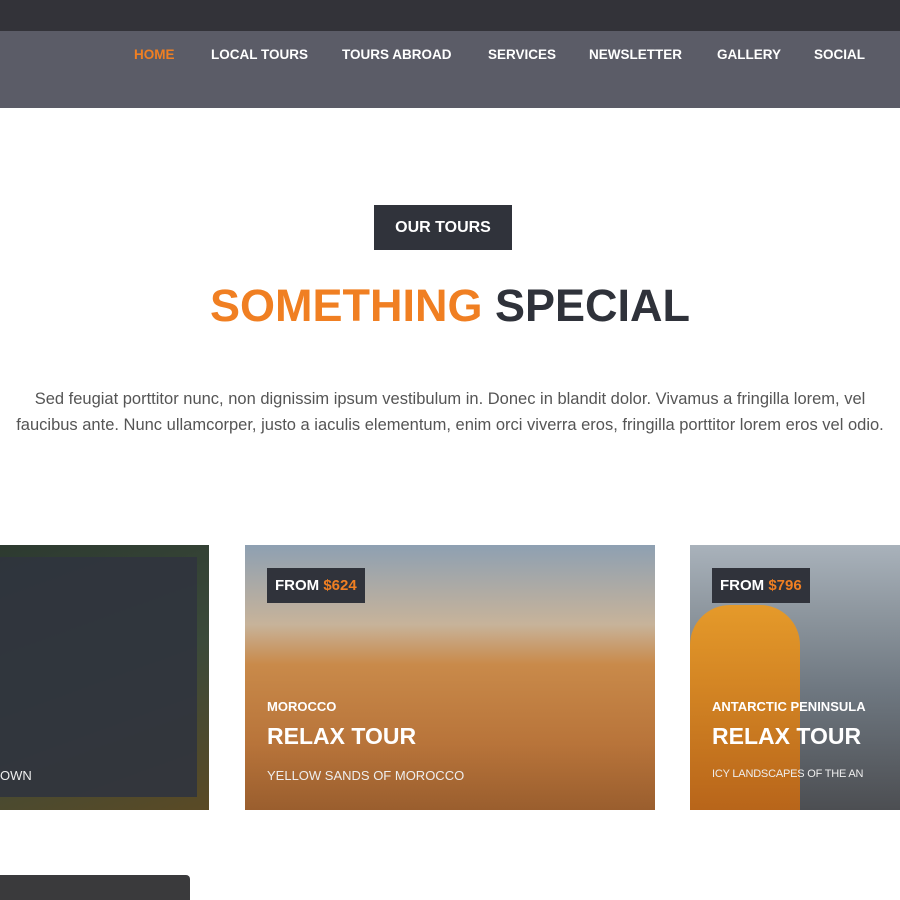  I want to click on section-badge: OUR TOURS, so click(443, 227).